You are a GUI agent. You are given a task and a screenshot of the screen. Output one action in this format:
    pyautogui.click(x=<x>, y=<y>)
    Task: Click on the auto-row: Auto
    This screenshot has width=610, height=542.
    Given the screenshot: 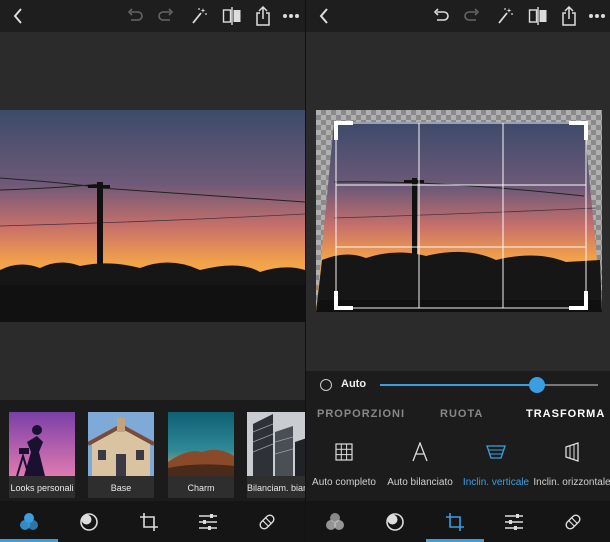 What is the action you would take?
    pyautogui.click(x=458, y=385)
    